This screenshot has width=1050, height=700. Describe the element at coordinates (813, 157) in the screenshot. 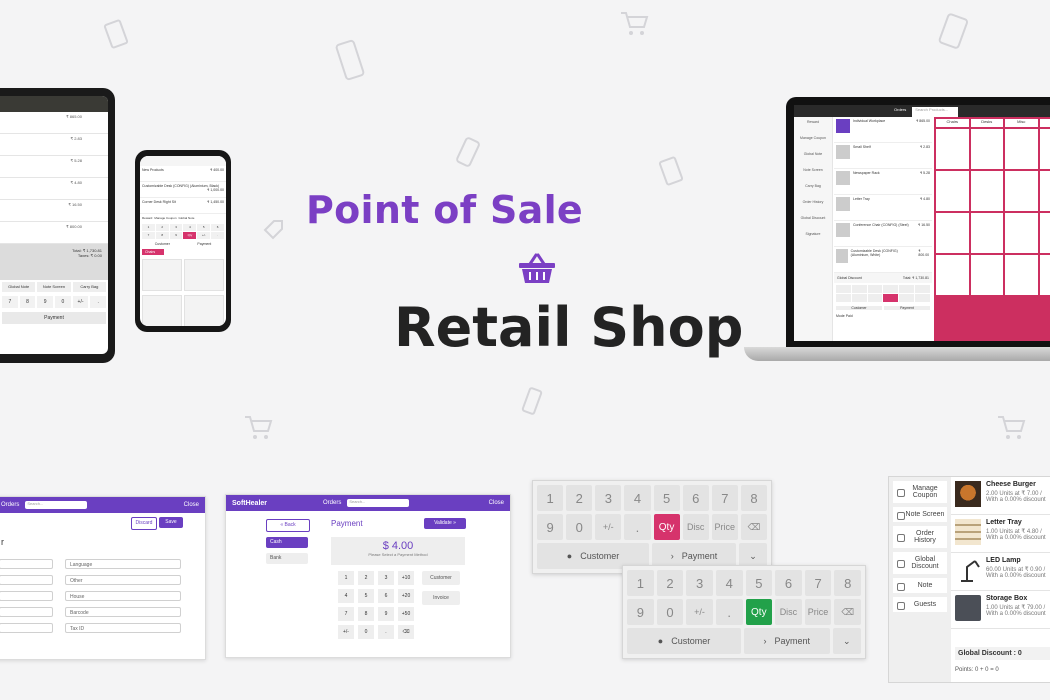

I see `side-global-note: Global Note` at that location.